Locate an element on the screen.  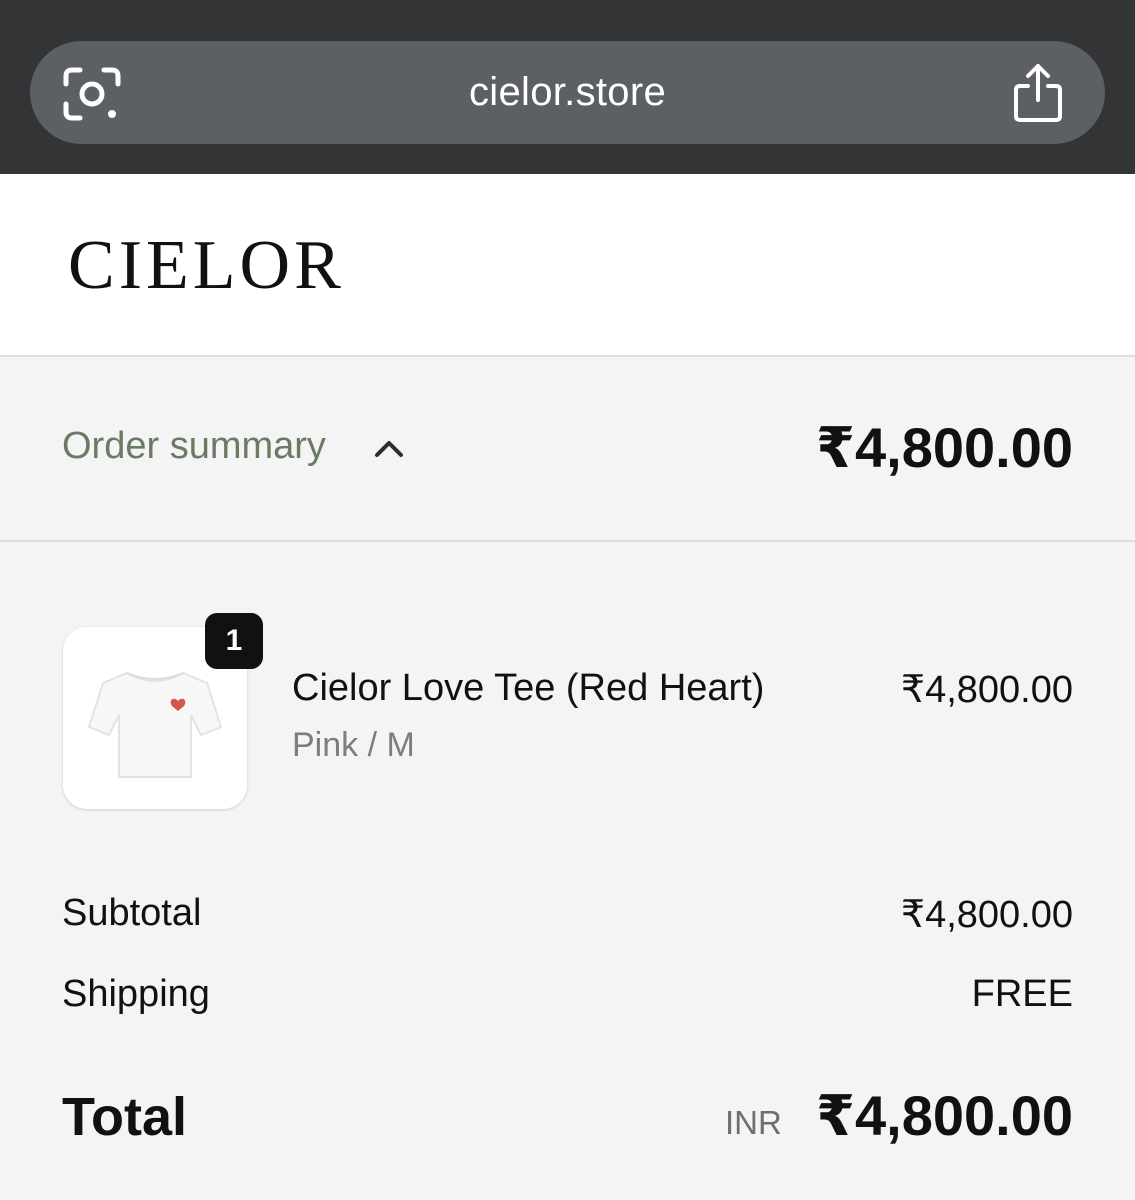
total-currency: INR is located at coordinates (753, 1122).